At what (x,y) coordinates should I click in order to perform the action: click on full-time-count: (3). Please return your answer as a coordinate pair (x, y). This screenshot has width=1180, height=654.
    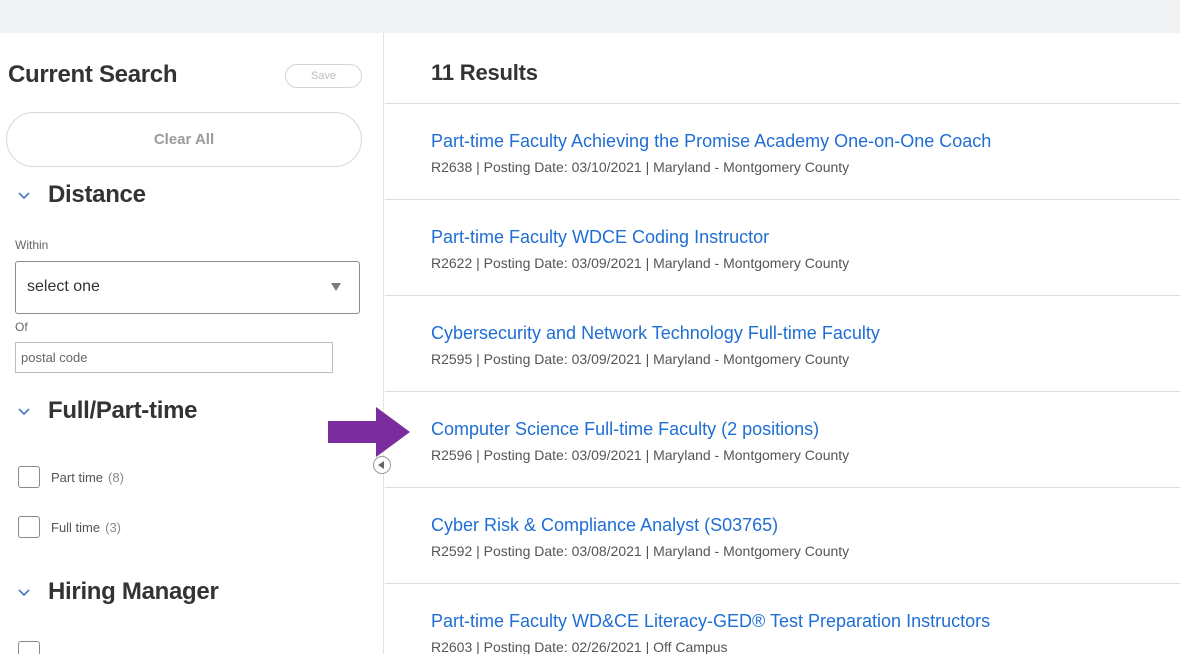
    Looking at the image, I should click on (113, 527).